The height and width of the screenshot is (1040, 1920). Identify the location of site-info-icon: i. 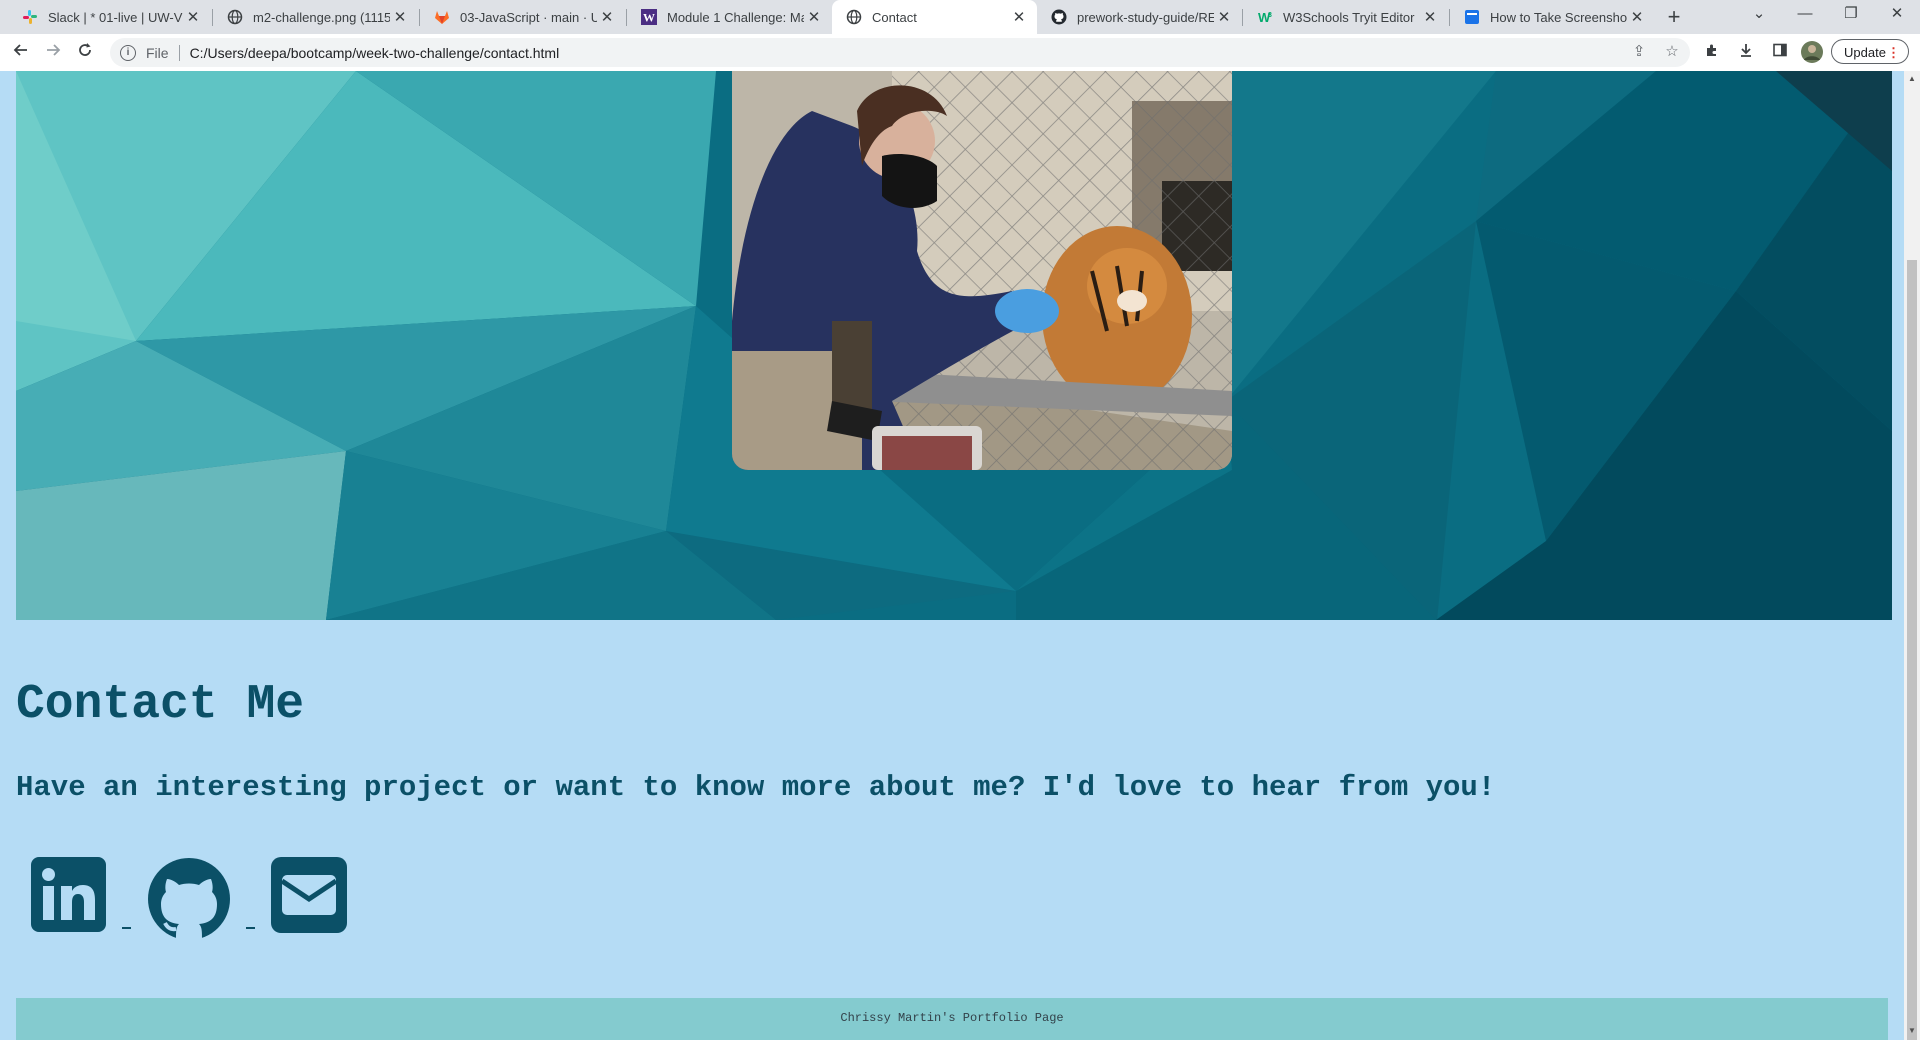
(128, 52).